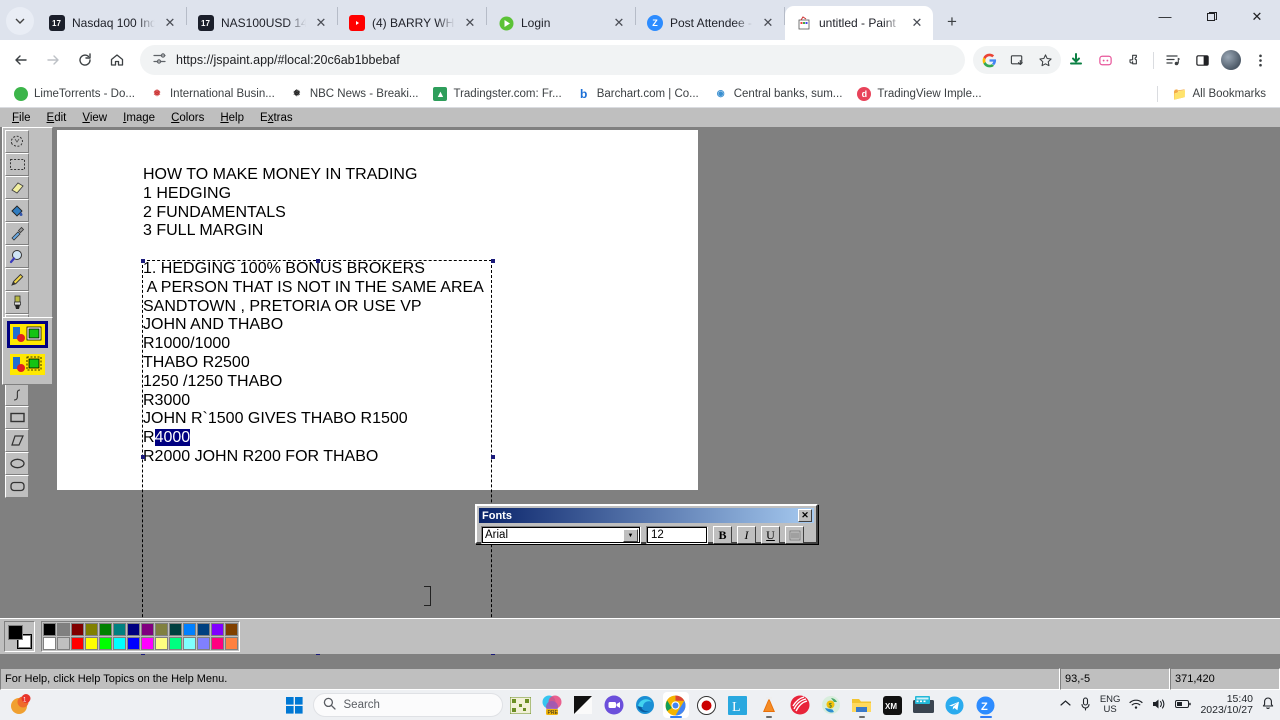 This screenshot has width=1280, height=720. Describe the element at coordinates (57, 118) in the screenshot. I see `menu-edit: Edit` at that location.